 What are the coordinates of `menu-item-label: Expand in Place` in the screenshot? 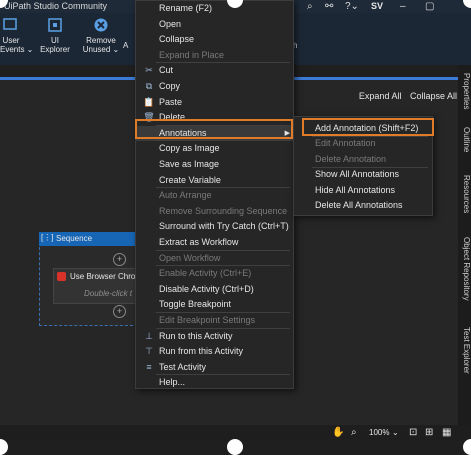 It's located at (192, 54).